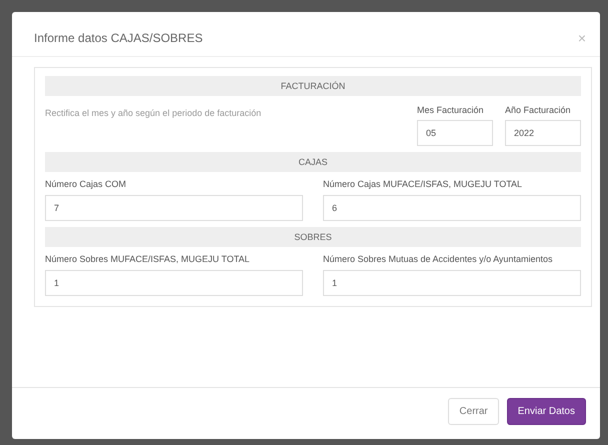 This screenshot has height=445, width=608. I want to click on input-field: 7, so click(174, 208).